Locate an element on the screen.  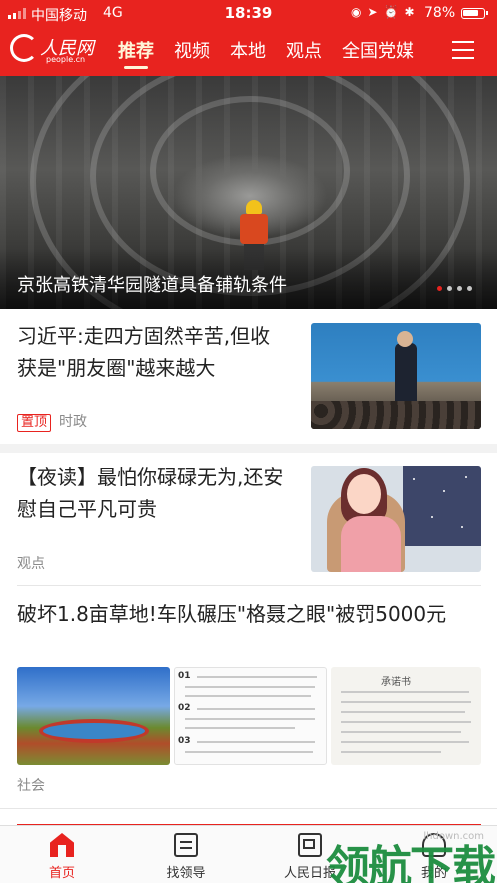
article-category: 时政 is located at coordinates (73, 422).